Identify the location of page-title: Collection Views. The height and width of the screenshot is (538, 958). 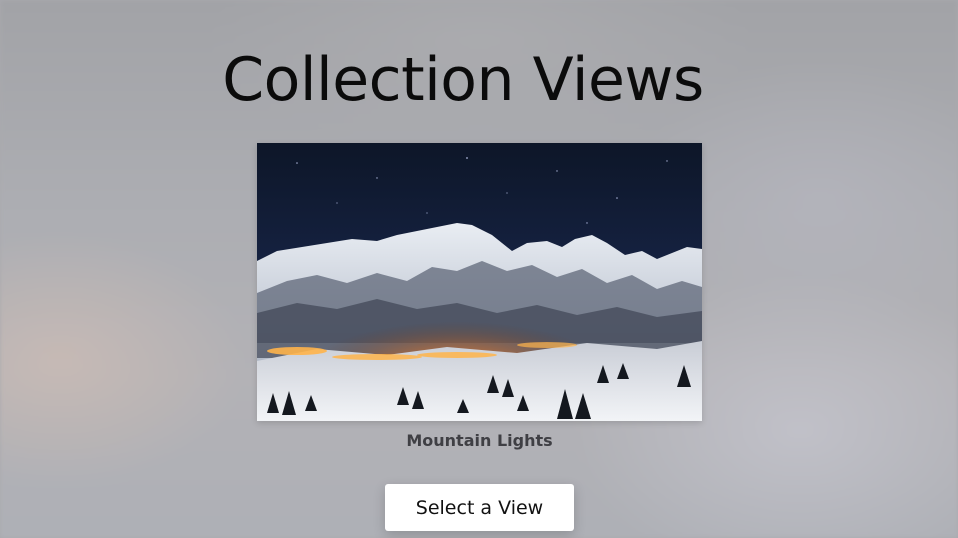
(463, 80).